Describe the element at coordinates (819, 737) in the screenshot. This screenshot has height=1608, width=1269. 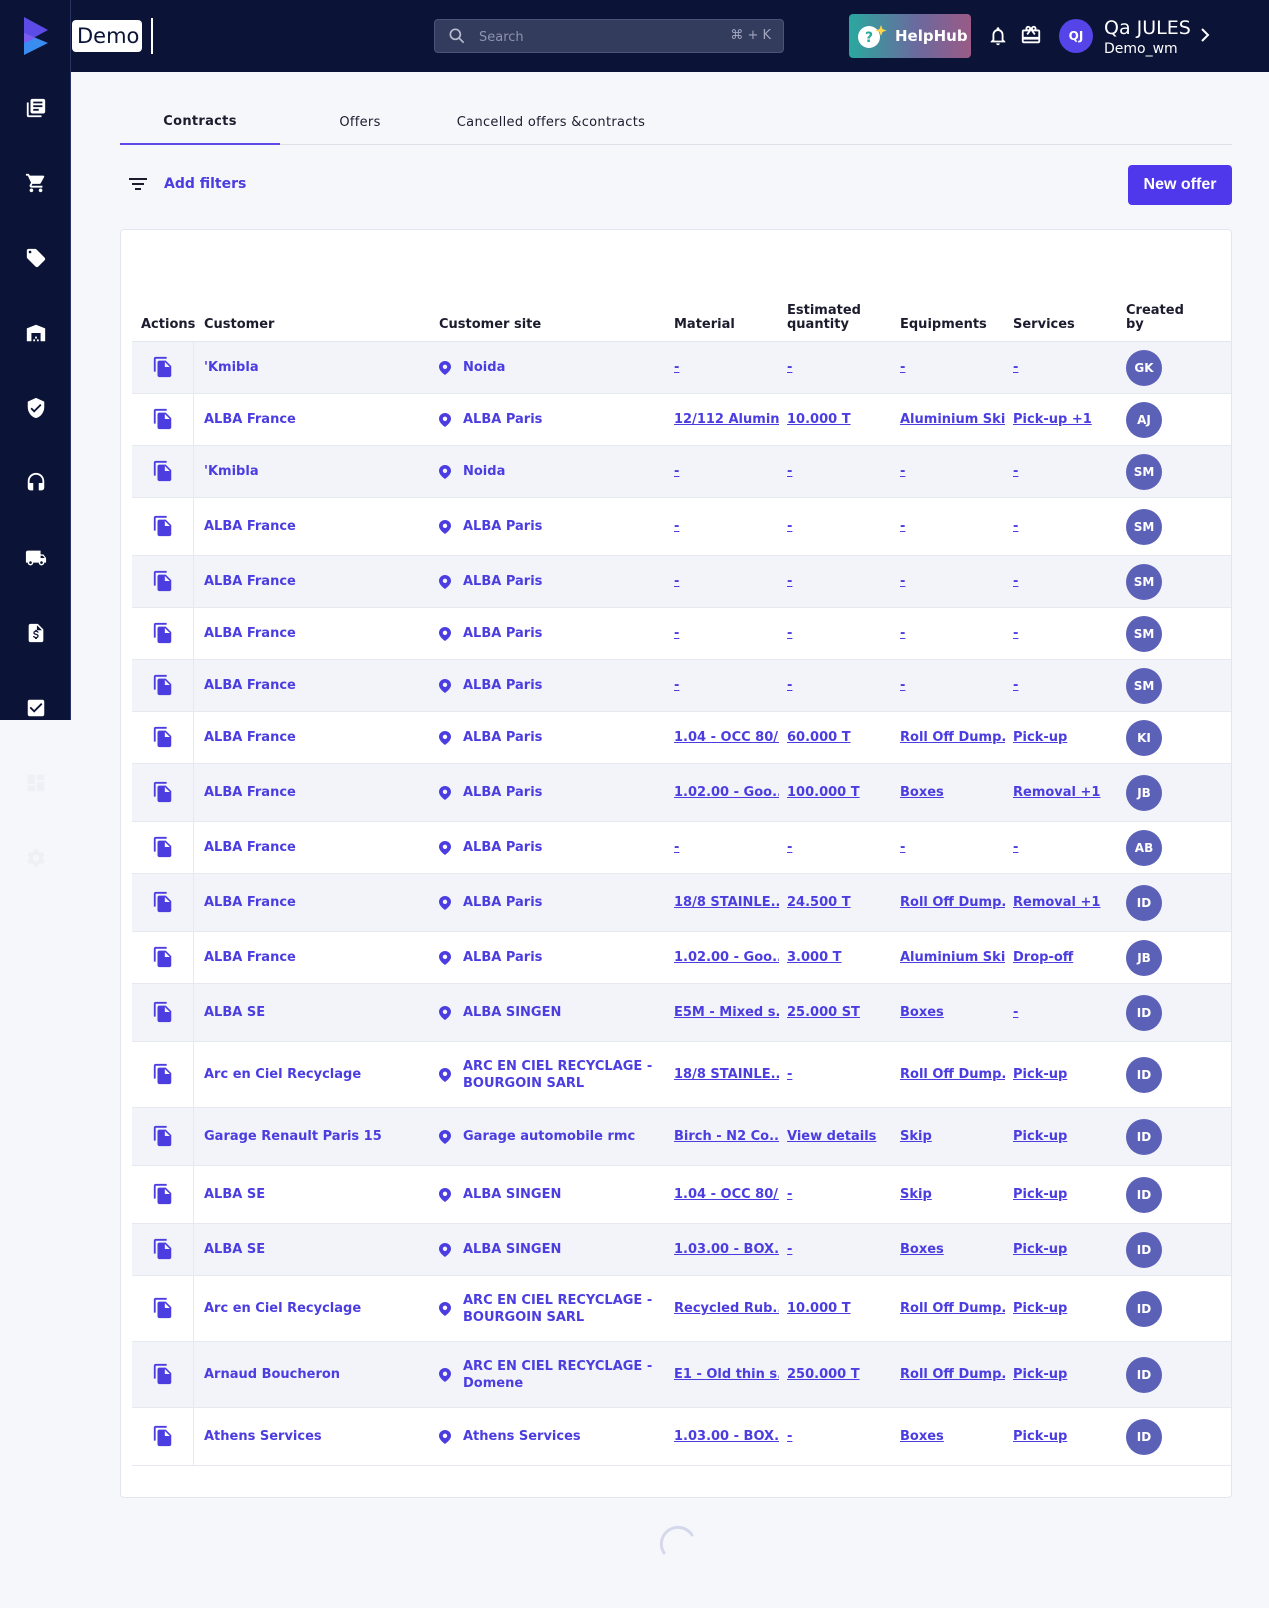
I see `quantity-link: 60.000 T` at that location.